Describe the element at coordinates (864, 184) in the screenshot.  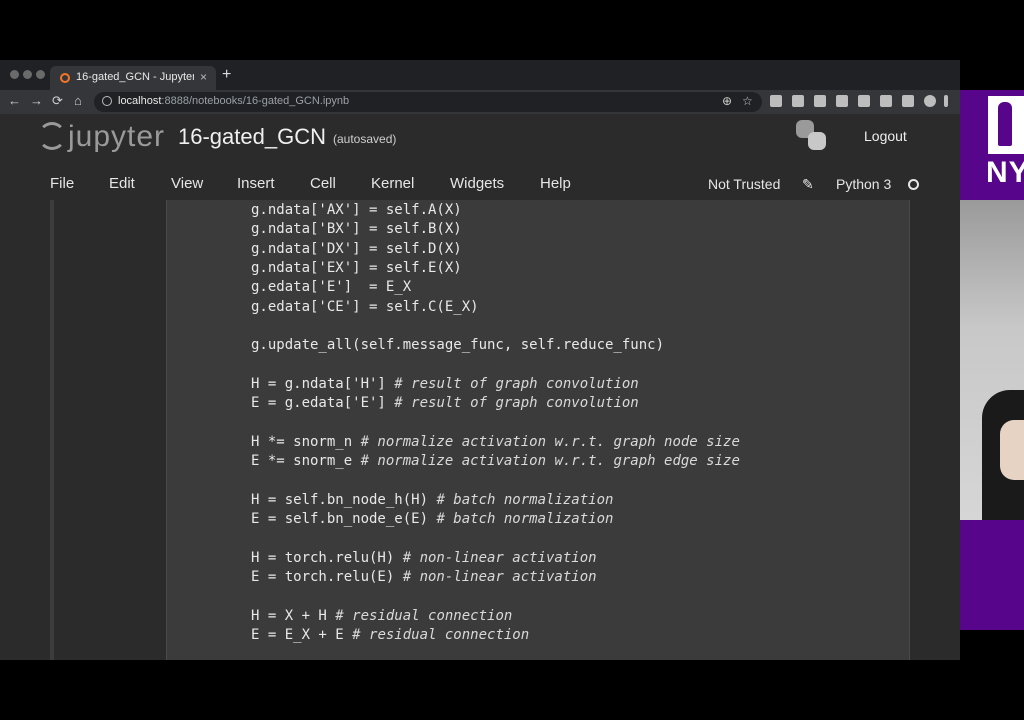
I see `kernel-name: Python 3` at that location.